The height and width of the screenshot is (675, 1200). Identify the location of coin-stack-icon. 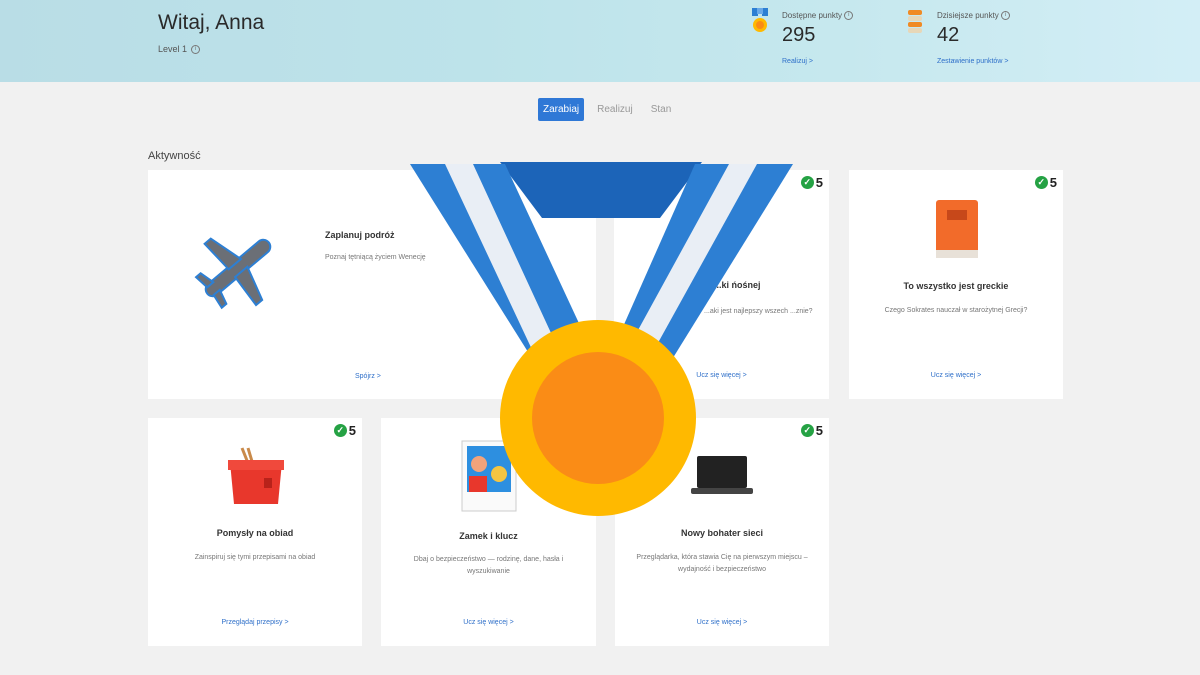
(915, 21).